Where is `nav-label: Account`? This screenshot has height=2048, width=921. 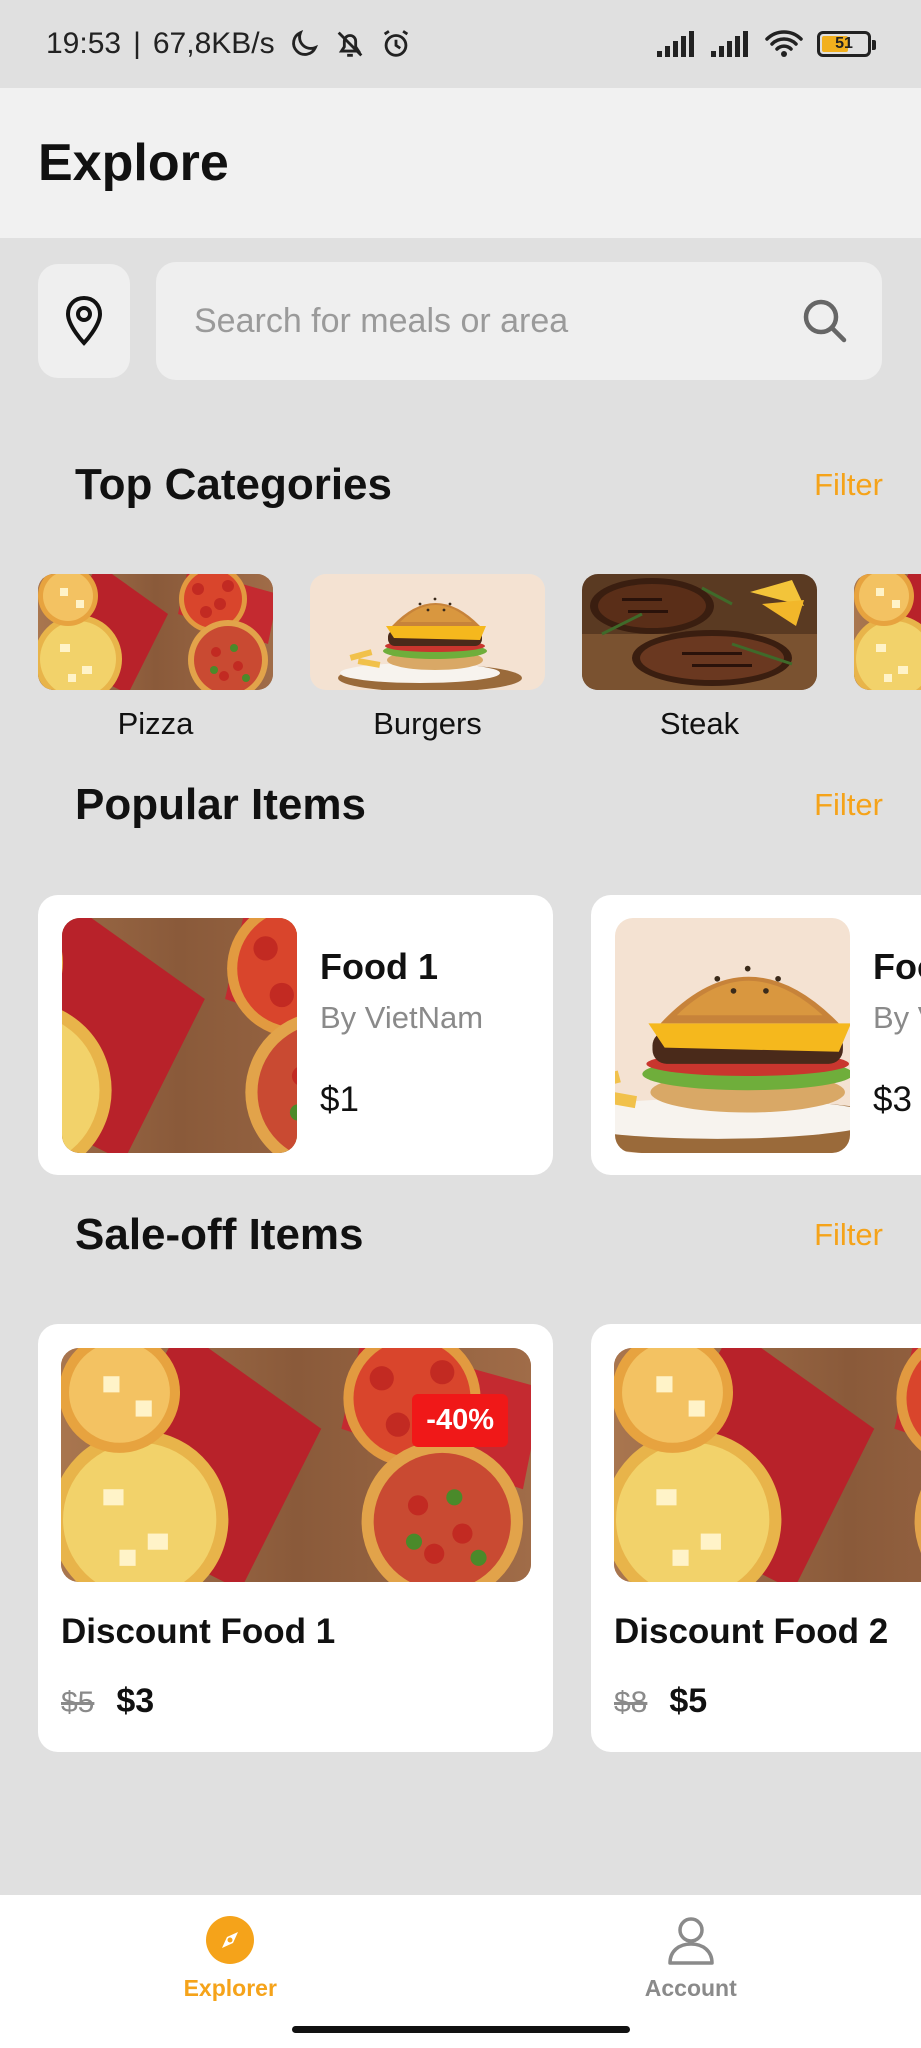
nav-label: Account is located at coordinates (690, 1988).